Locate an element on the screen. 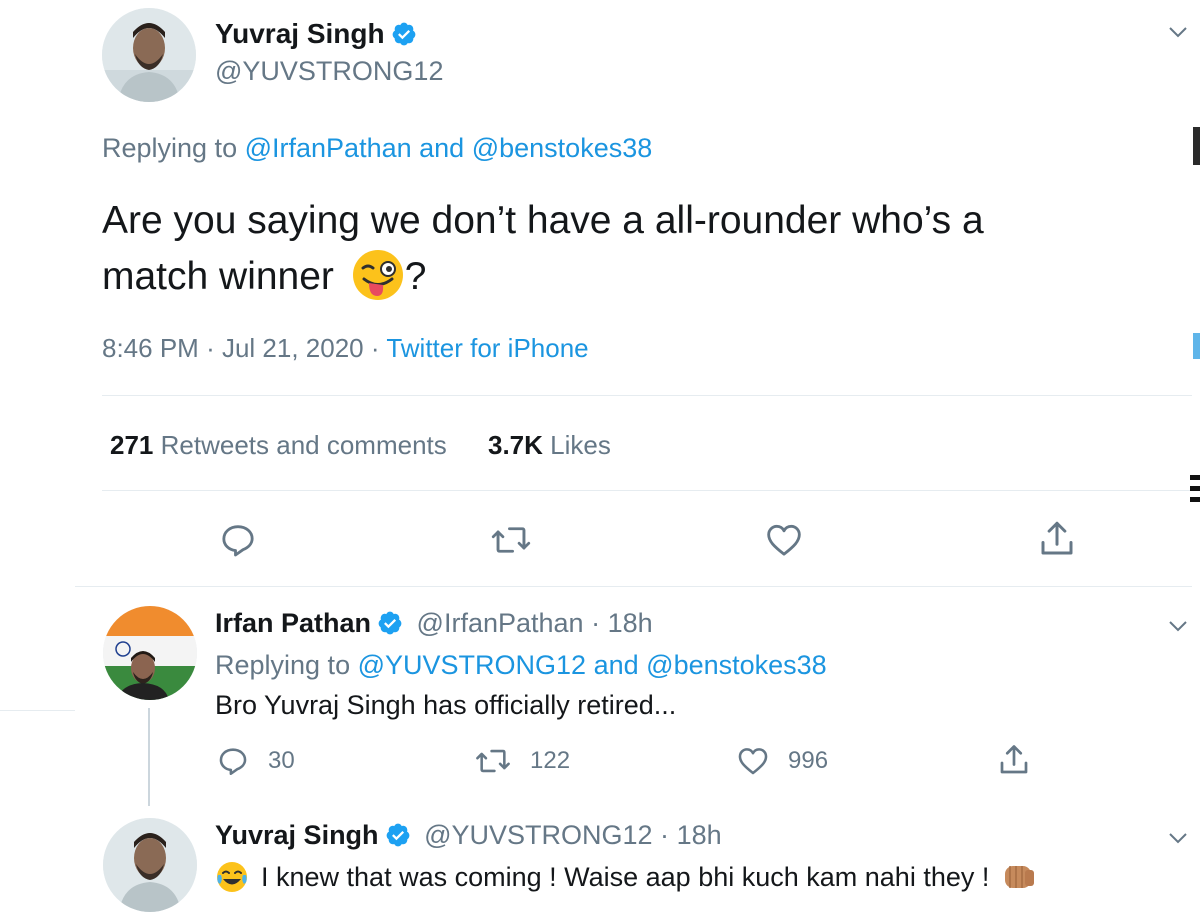  mention-irfanpathan-link: @IrfanPathan is located at coordinates (328, 148).